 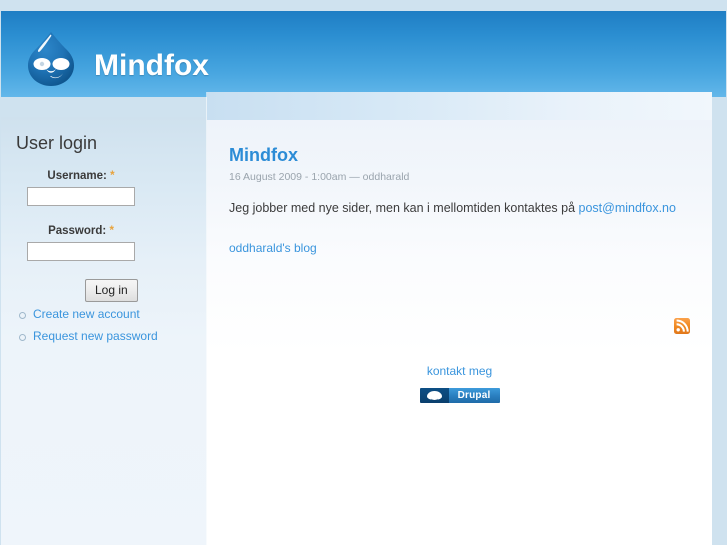 I want to click on username-required-marker: *, so click(x=112, y=176).